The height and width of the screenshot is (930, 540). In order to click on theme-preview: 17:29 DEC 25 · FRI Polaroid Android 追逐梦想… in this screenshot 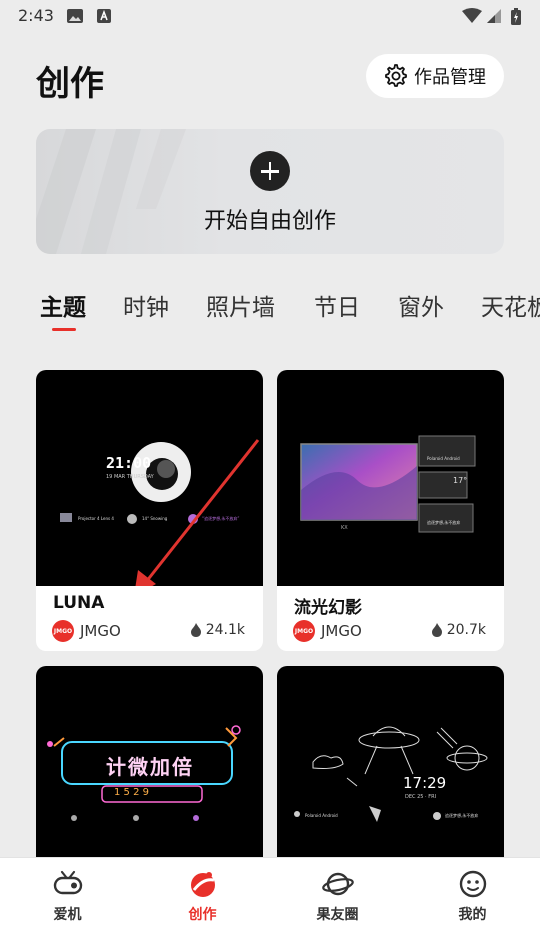, I will do `click(390, 771)`.